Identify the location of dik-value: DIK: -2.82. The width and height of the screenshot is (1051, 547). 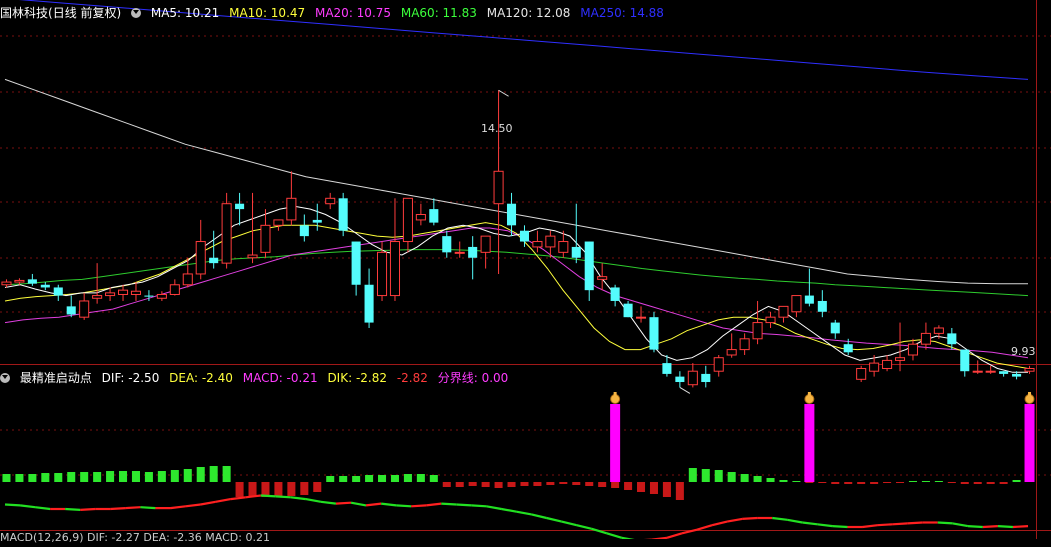
(357, 378).